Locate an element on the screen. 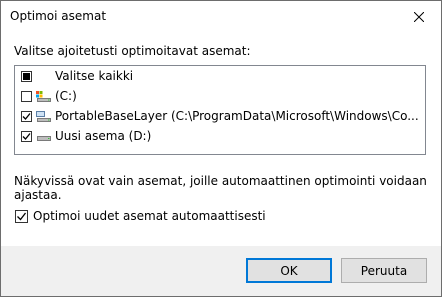 This screenshot has height=297, width=442. mounted-drive-icon is located at coordinates (43, 116).